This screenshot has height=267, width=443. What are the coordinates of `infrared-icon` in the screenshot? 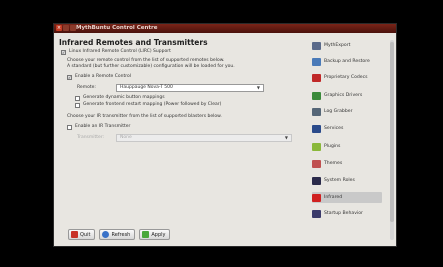 It's located at (316, 197).